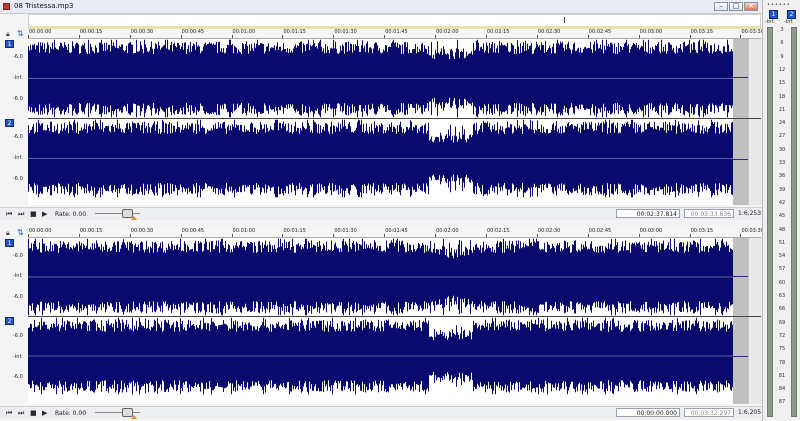 Image resolution: width=800 pixels, height=421 pixels. What do you see at coordinates (782, 402) in the screenshot?
I see `meter-scale-label: 87` at bounding box center [782, 402].